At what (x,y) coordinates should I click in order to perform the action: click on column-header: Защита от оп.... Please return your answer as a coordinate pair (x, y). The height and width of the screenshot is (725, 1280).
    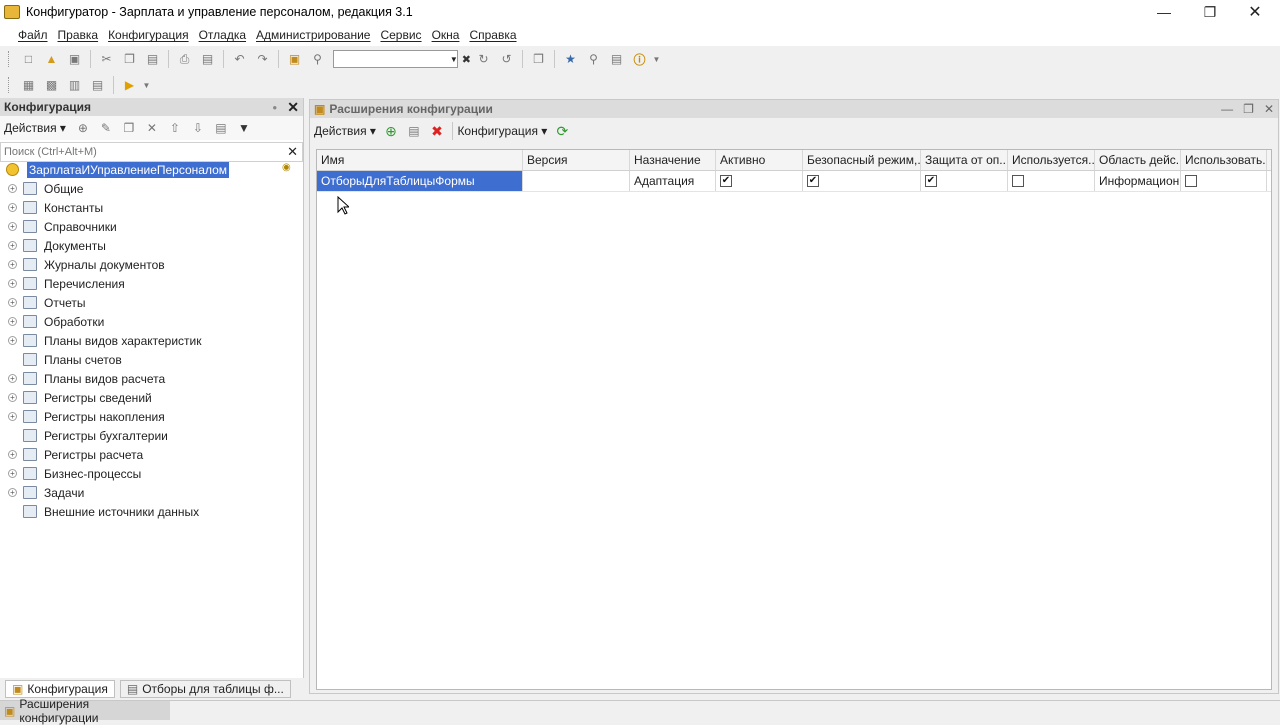
    Looking at the image, I should click on (964, 160).